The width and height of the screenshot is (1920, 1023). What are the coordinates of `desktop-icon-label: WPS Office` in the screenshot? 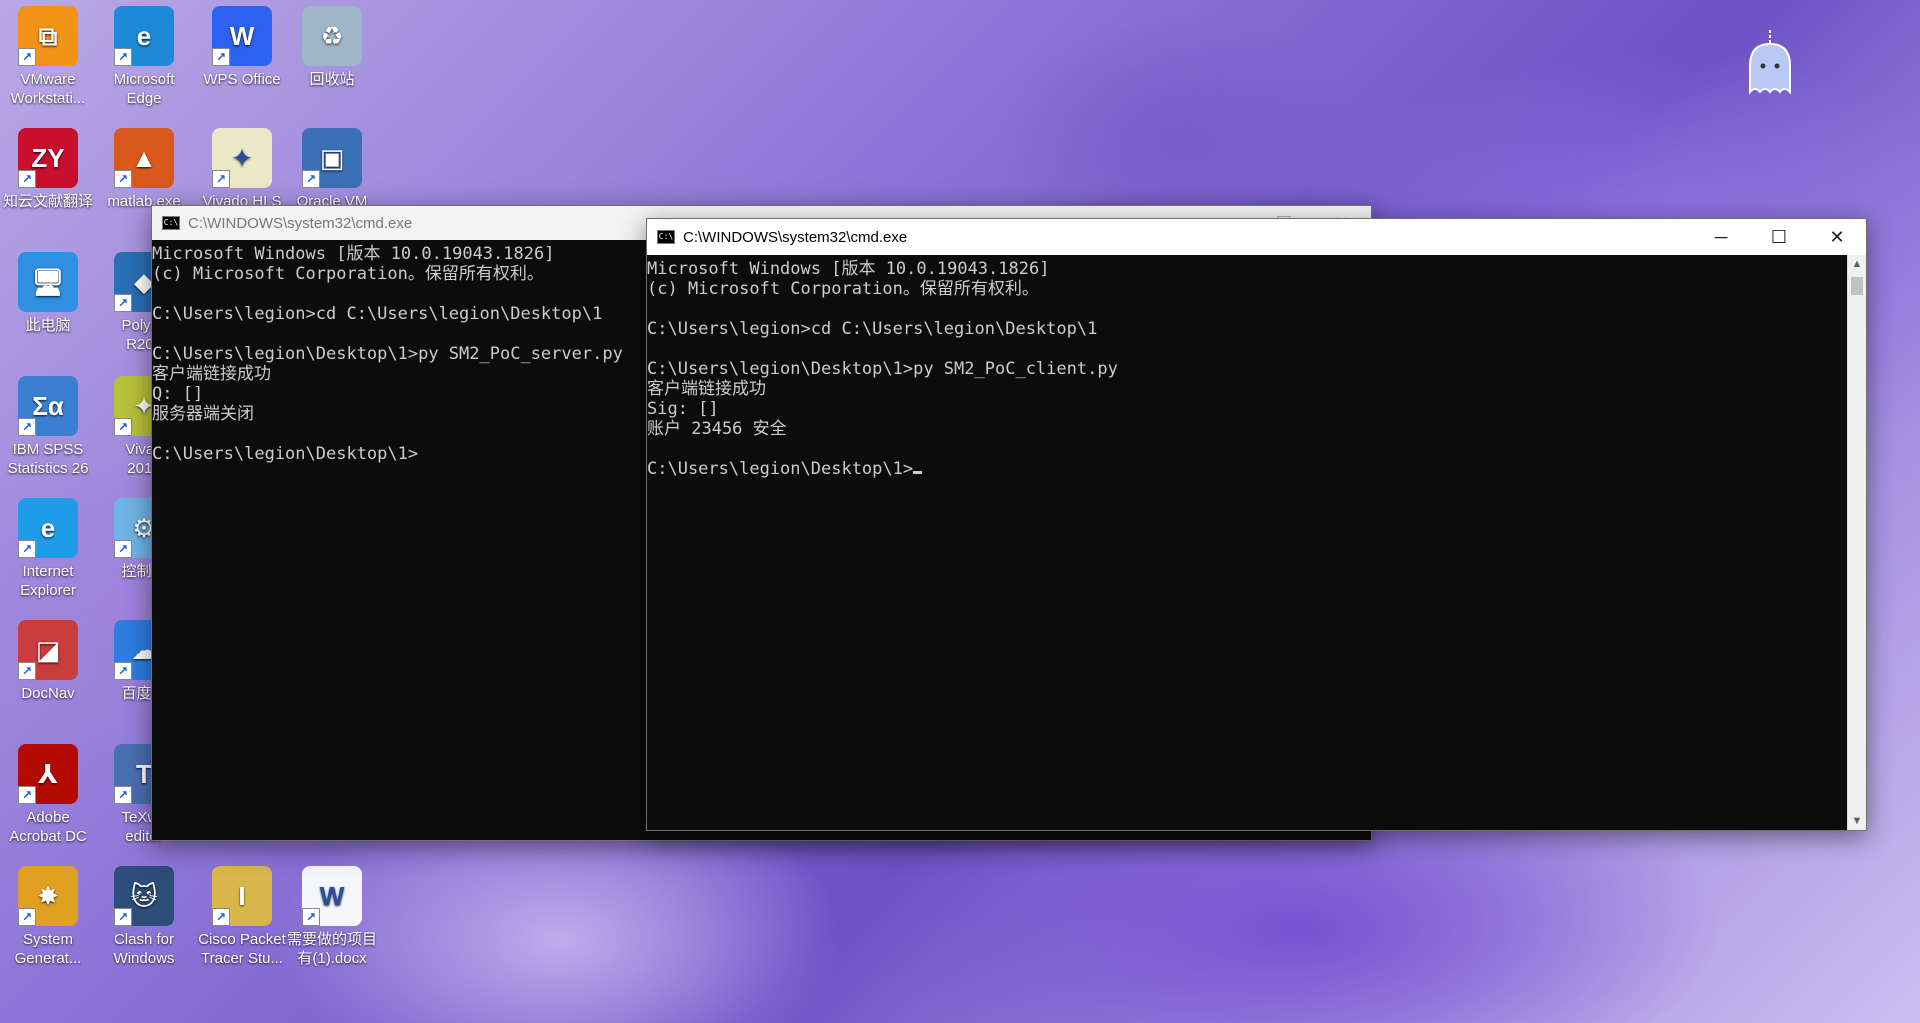 It's located at (242, 79).